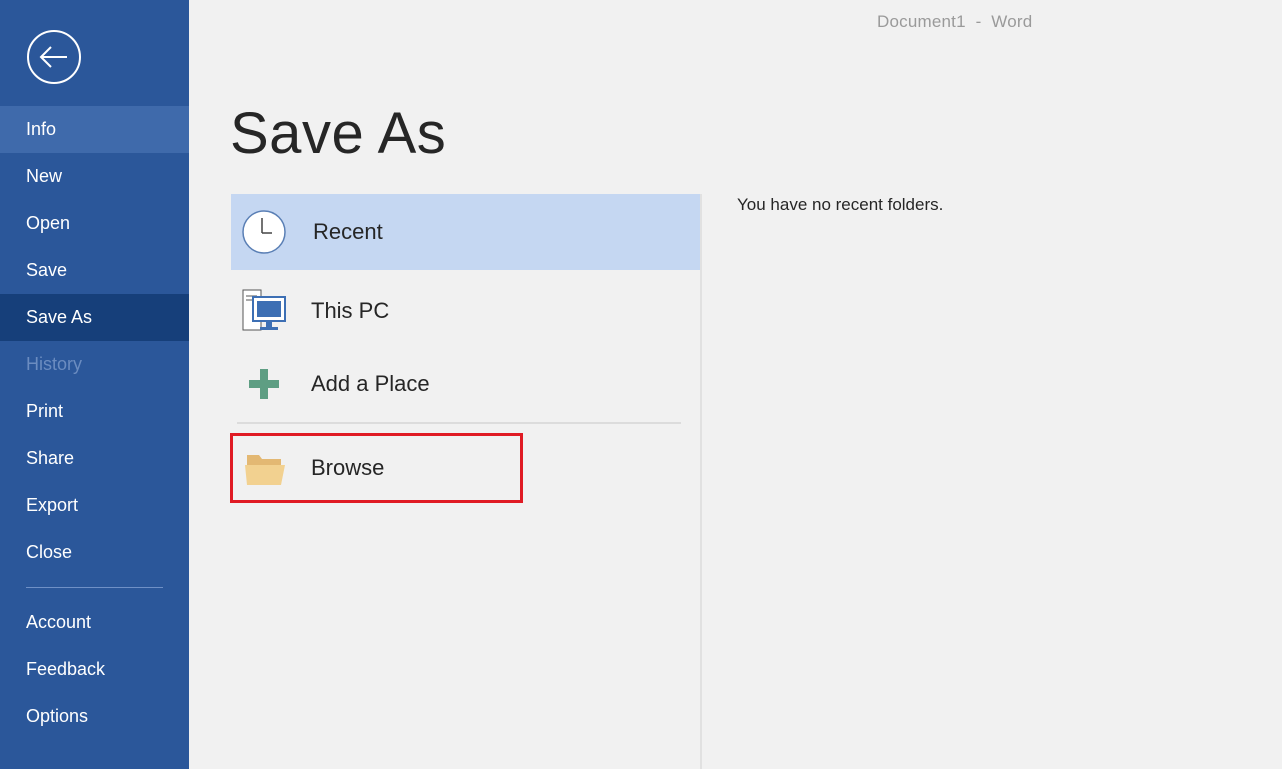  What do you see at coordinates (840, 204) in the screenshot?
I see `recent-folders-message: You have no recent folders.` at bounding box center [840, 204].